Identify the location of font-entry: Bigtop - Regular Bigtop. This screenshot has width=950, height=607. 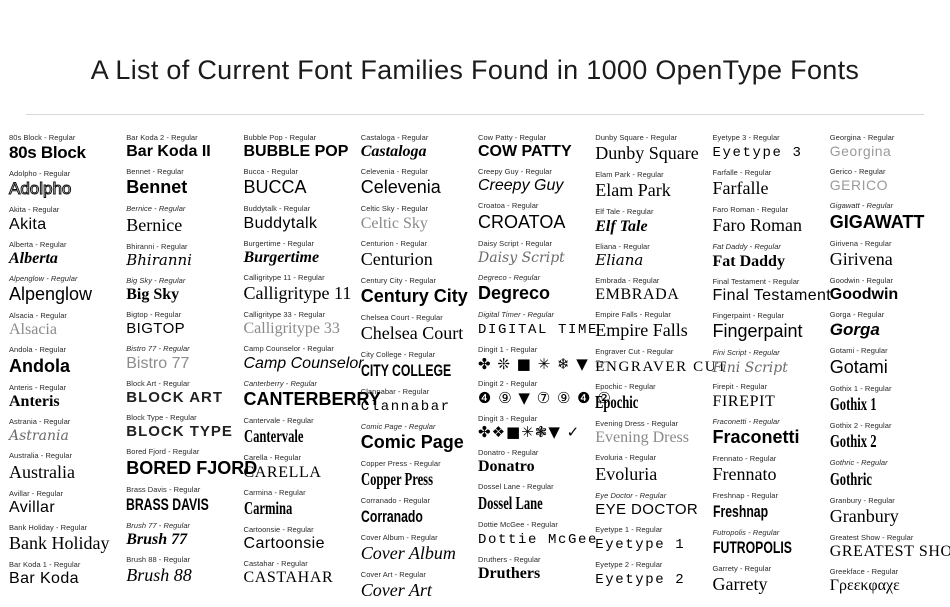
(181, 324).